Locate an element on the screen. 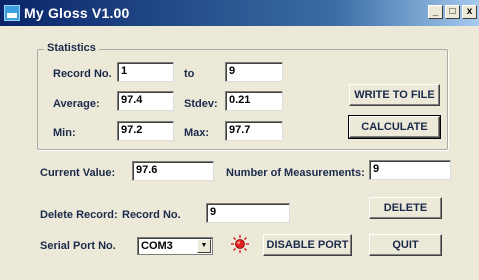 This screenshot has width=479, height=280. max-field: 97.7 is located at coordinates (254, 131).